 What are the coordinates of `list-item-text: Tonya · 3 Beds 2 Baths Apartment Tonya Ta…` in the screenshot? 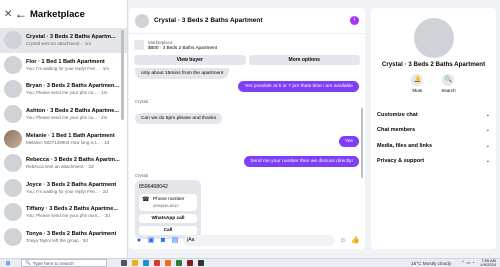 It's located at (71, 237).